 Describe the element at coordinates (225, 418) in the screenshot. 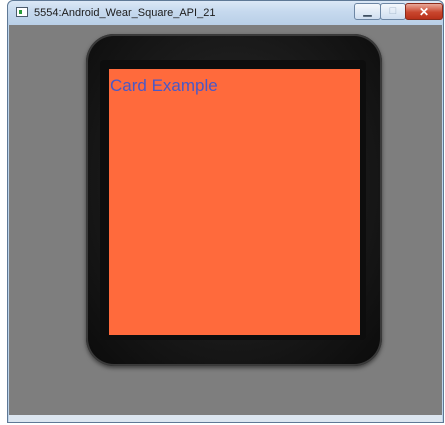

I see `window-bottom-border` at that location.